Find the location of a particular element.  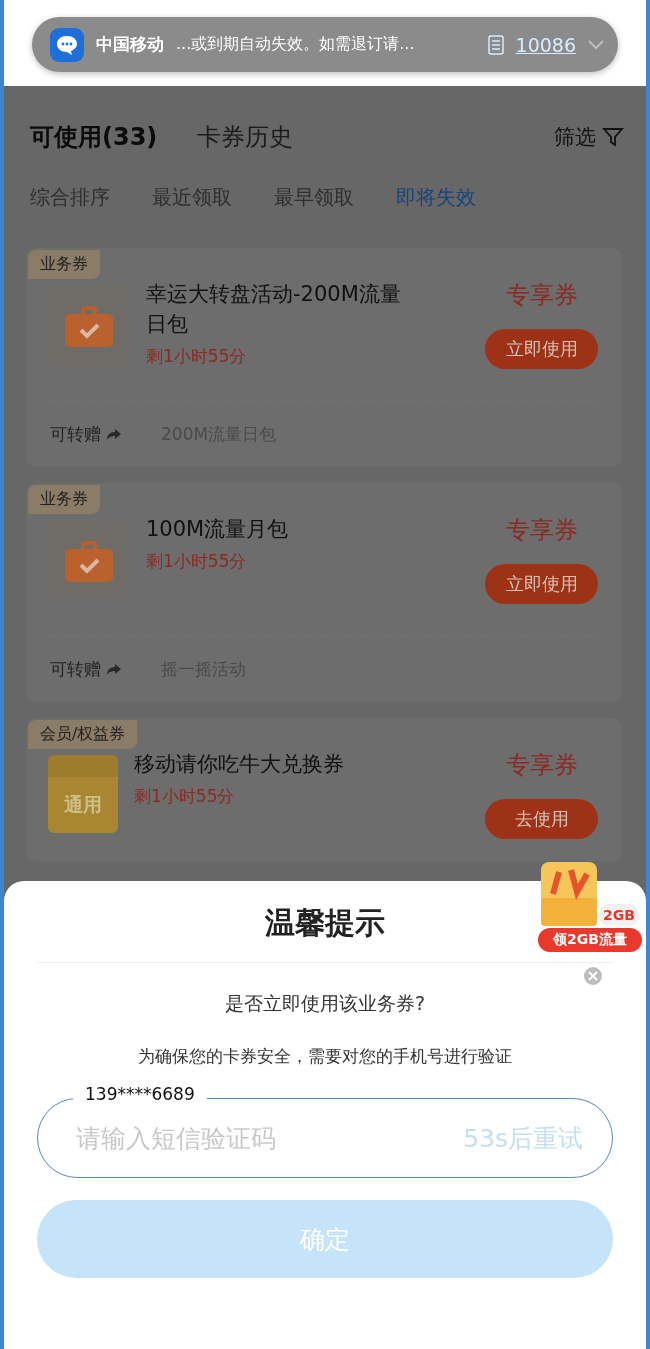

coupon-title: 幸运大转盘活动-200M流量日包 is located at coordinates (274, 309).